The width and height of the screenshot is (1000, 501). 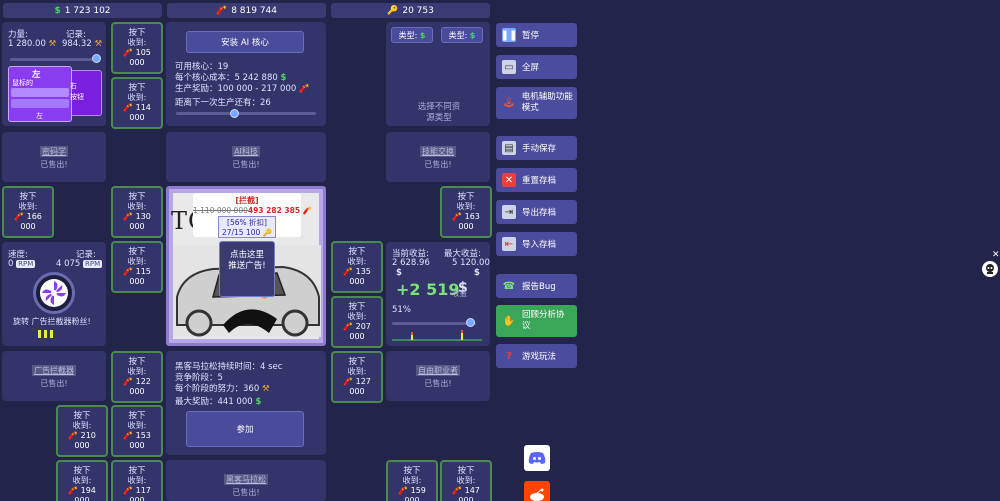 What do you see at coordinates (531, 36) in the screenshot?
I see `pause-label: 暂停` at bounding box center [531, 36].